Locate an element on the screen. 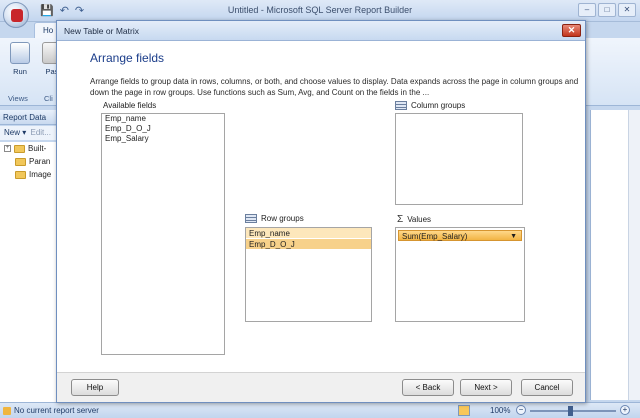 Image resolution: width=640 pixels, height=418 pixels. available-field-item: Emp_Salary is located at coordinates (163, 139).